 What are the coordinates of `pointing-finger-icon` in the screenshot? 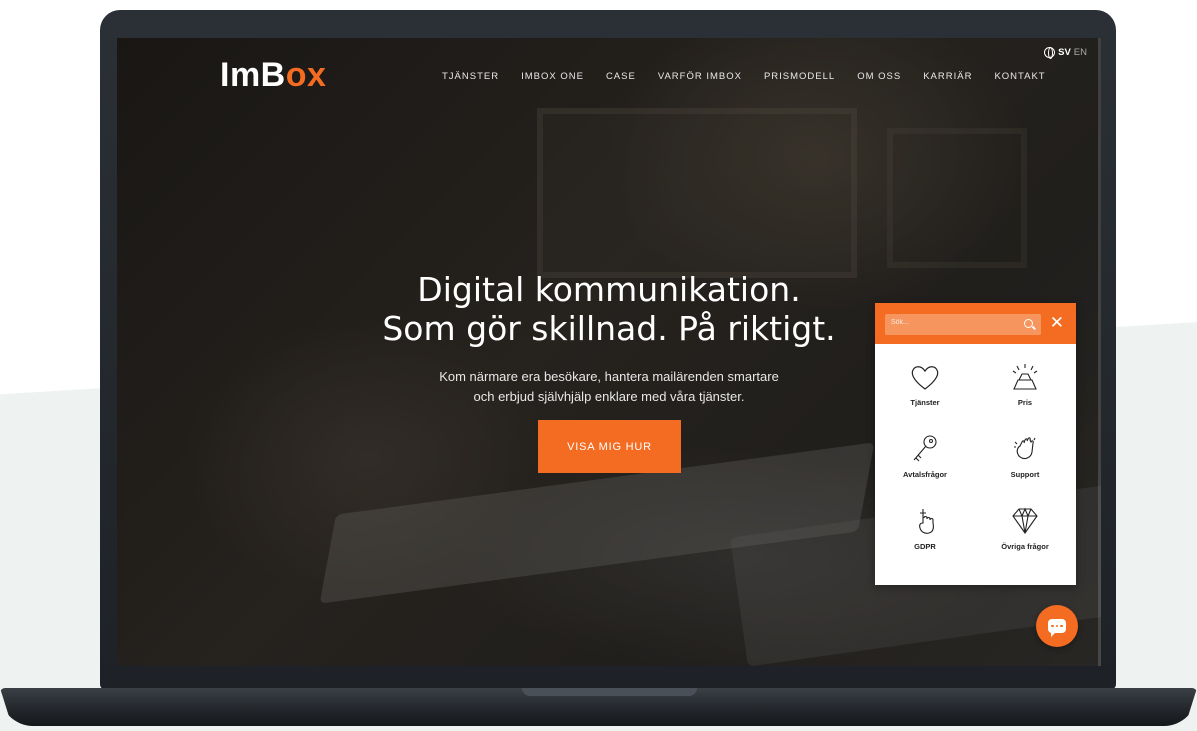 It's located at (926, 521).